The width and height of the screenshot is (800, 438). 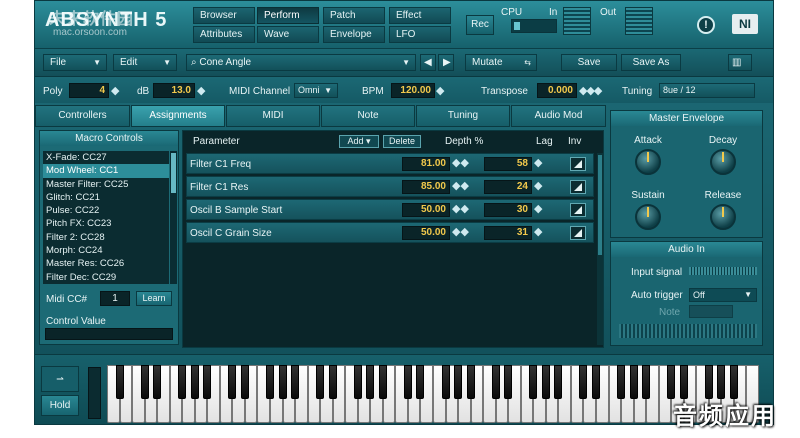 What do you see at coordinates (106, 184) in the screenshot?
I see `list-item: Master Filter: CC25` at bounding box center [106, 184].